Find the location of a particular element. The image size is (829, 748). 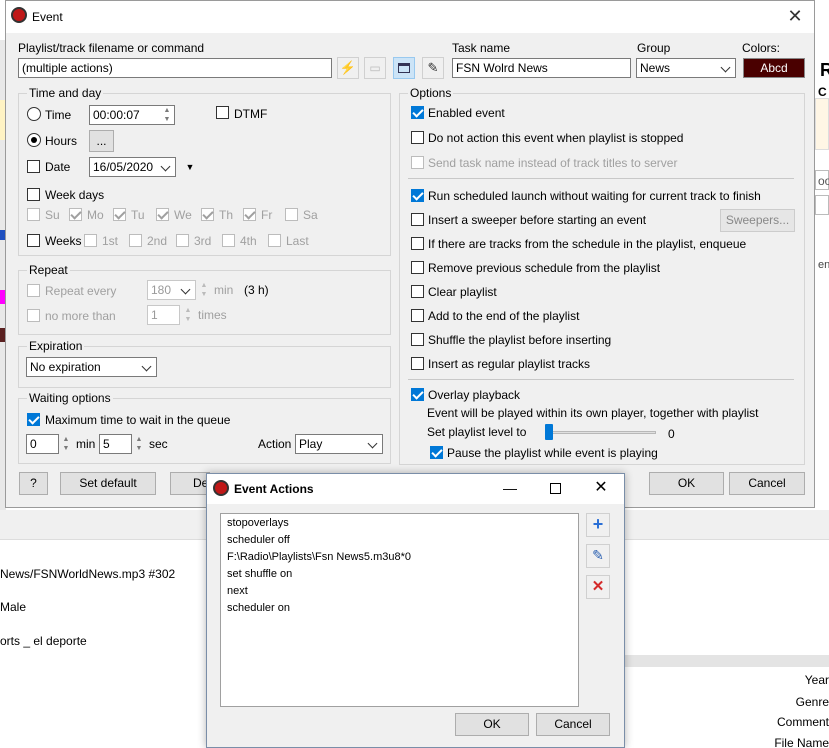

event-actions-close-icon: ✕ is located at coordinates (601, 488).